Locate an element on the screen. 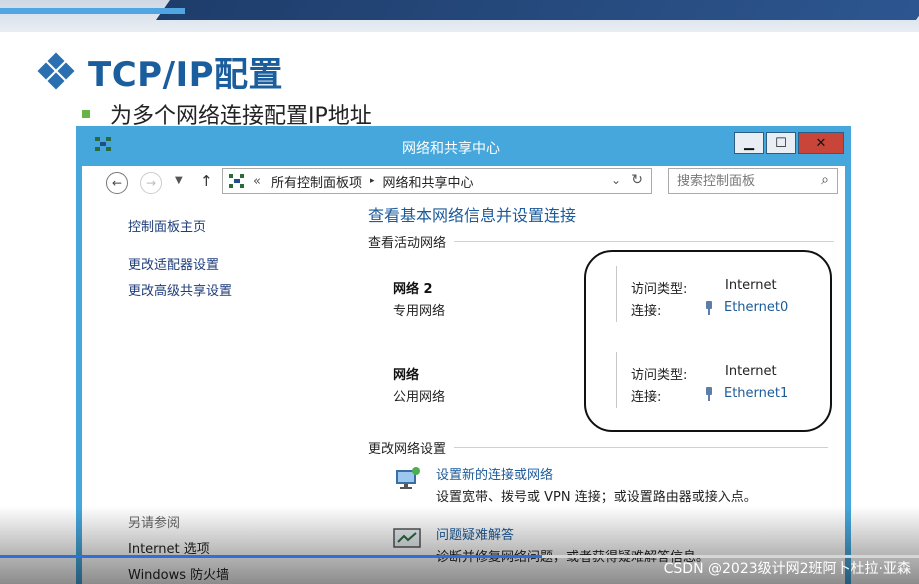 The image size is (919, 584). recent-pages-chevron-icon: ▼ is located at coordinates (179, 180).